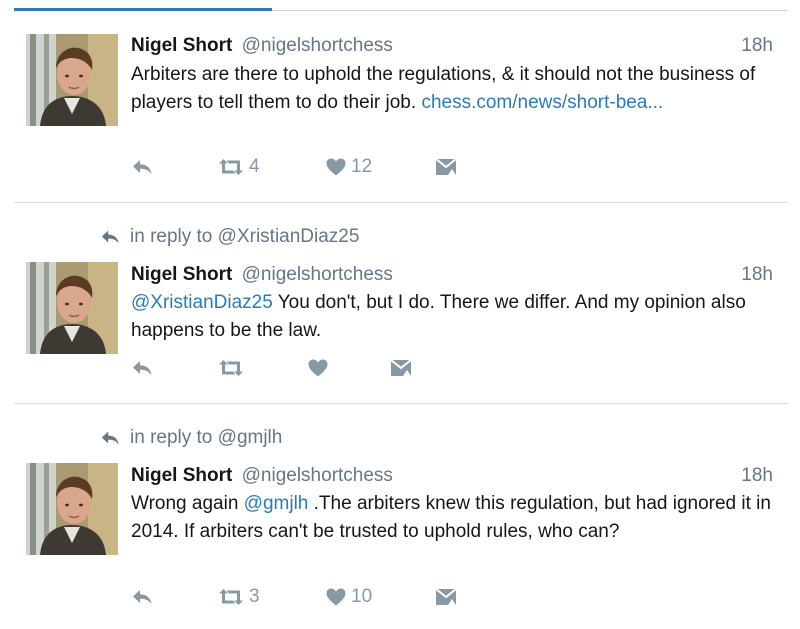 This screenshot has width=800, height=629. What do you see at coordinates (202, 302) in the screenshot?
I see `mention-link: @XristianDiaz25` at bounding box center [202, 302].